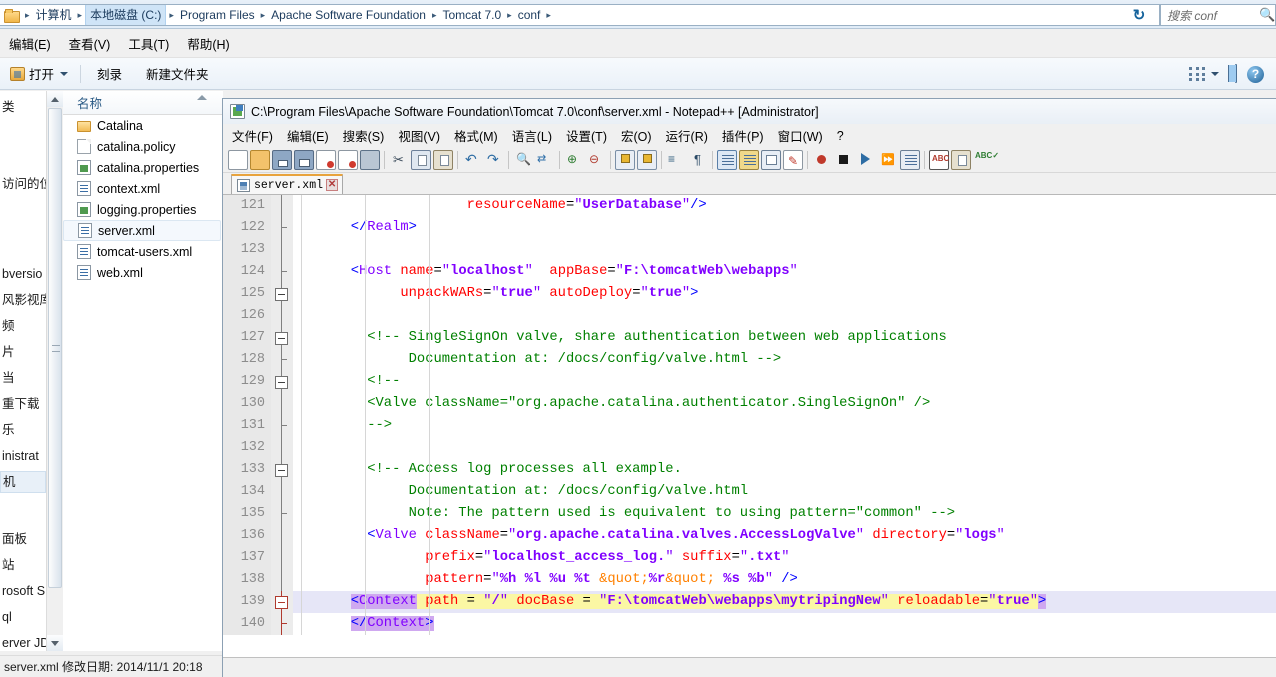  I want to click on code-line-126: 126, so click(749, 316).